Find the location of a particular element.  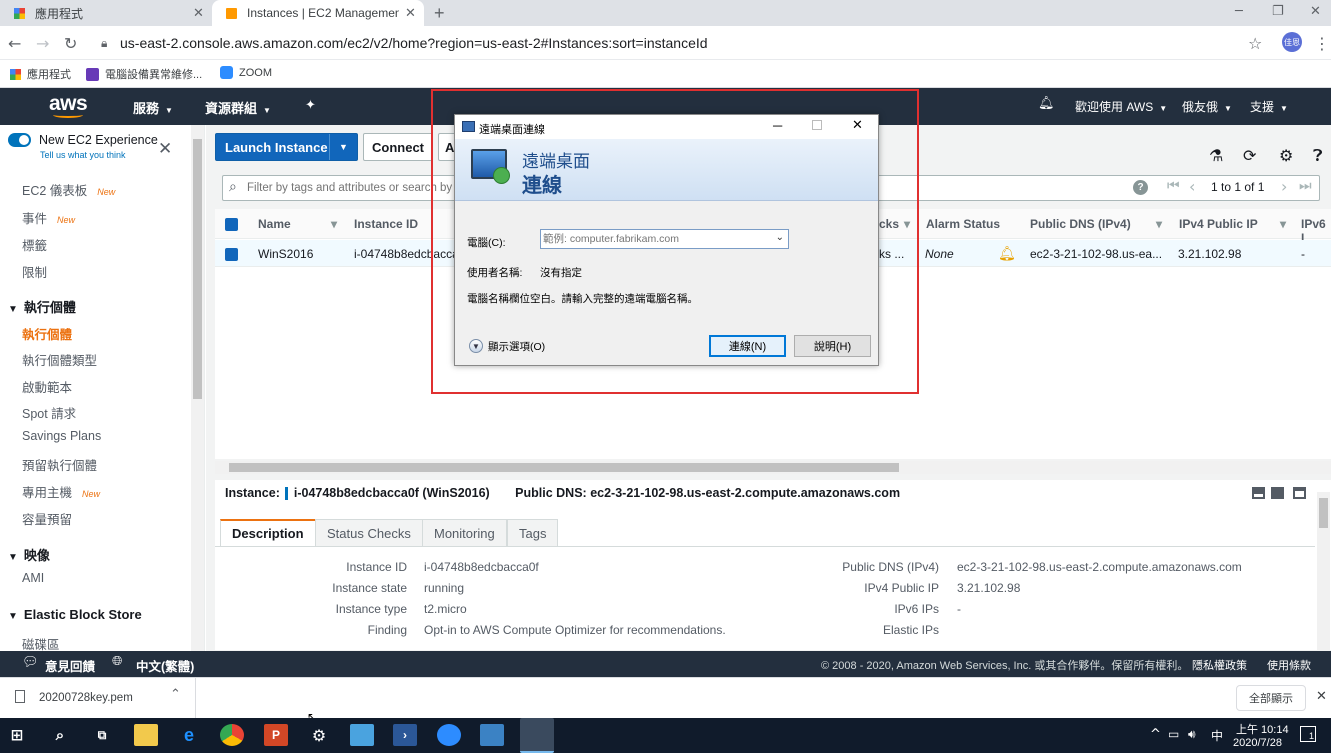

gear-icon: ⚙ is located at coordinates (1286, 155).